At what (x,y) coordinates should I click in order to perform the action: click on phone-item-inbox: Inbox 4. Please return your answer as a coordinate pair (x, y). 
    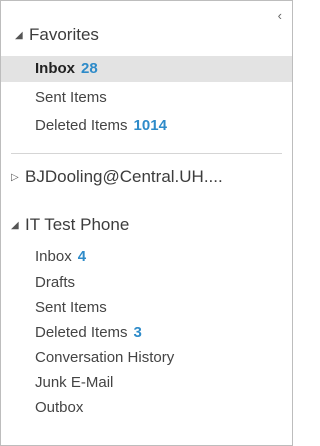
    Looking at the image, I should click on (146, 257).